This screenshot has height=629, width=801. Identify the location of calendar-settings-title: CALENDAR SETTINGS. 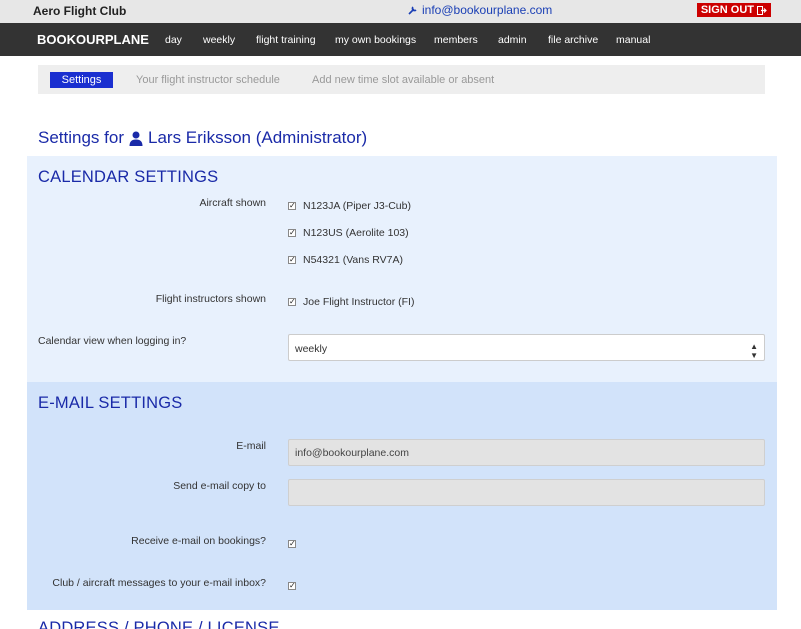
(128, 177).